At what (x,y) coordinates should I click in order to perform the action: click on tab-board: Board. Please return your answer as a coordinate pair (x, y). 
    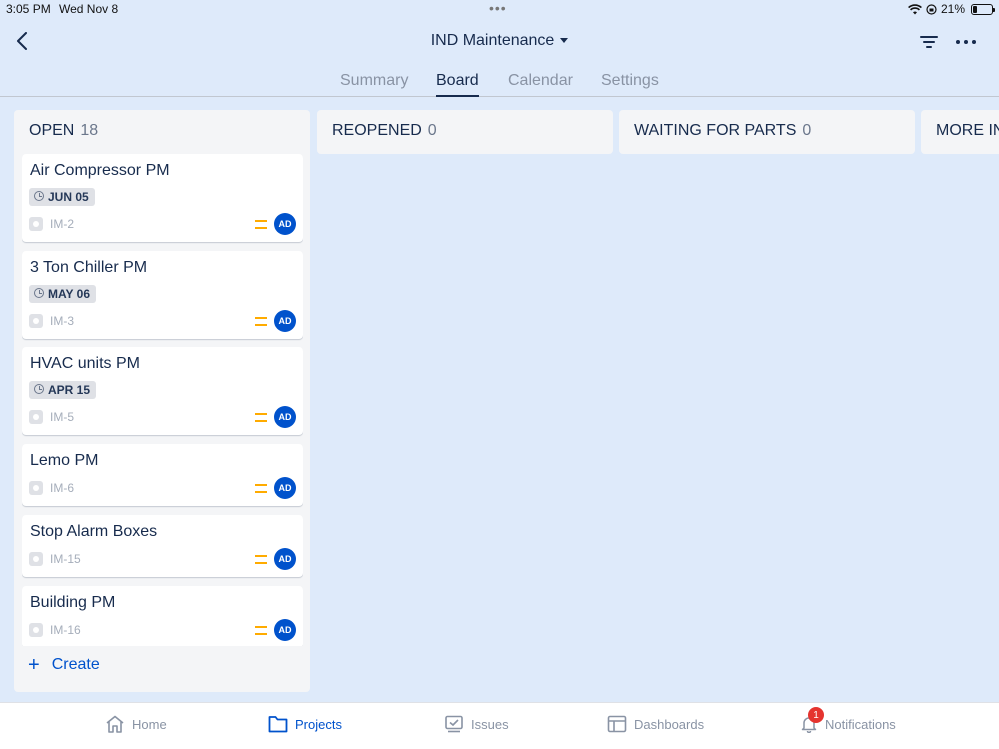
    Looking at the image, I should click on (457, 84).